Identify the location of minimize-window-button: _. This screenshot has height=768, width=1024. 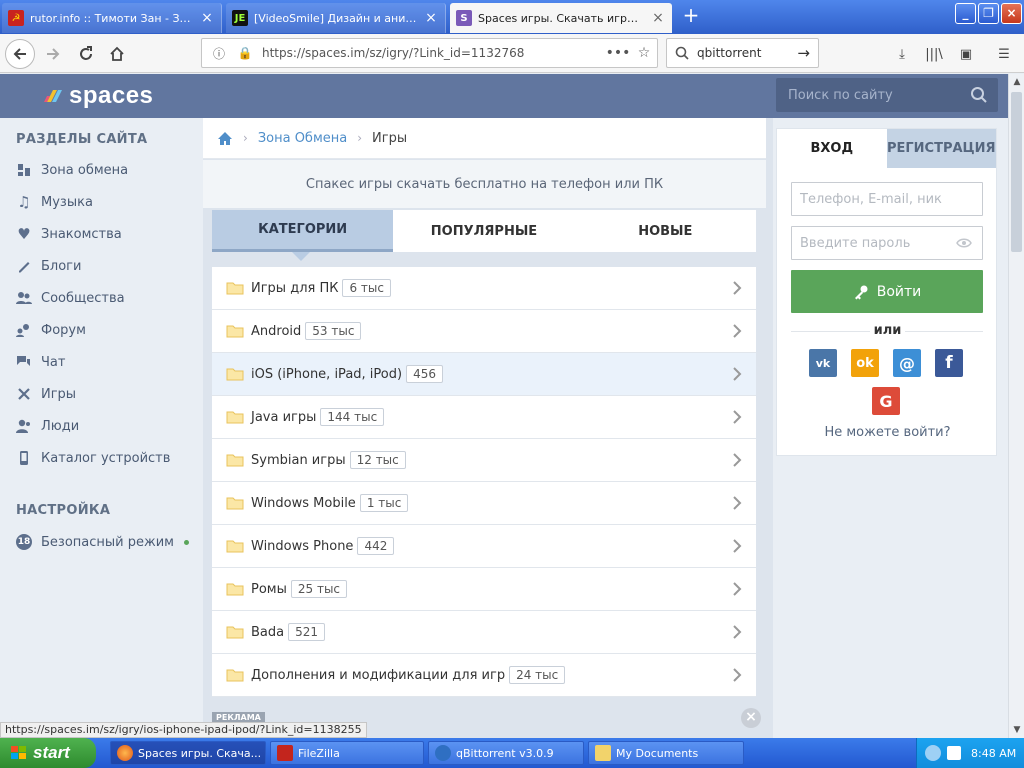
(965, 13).